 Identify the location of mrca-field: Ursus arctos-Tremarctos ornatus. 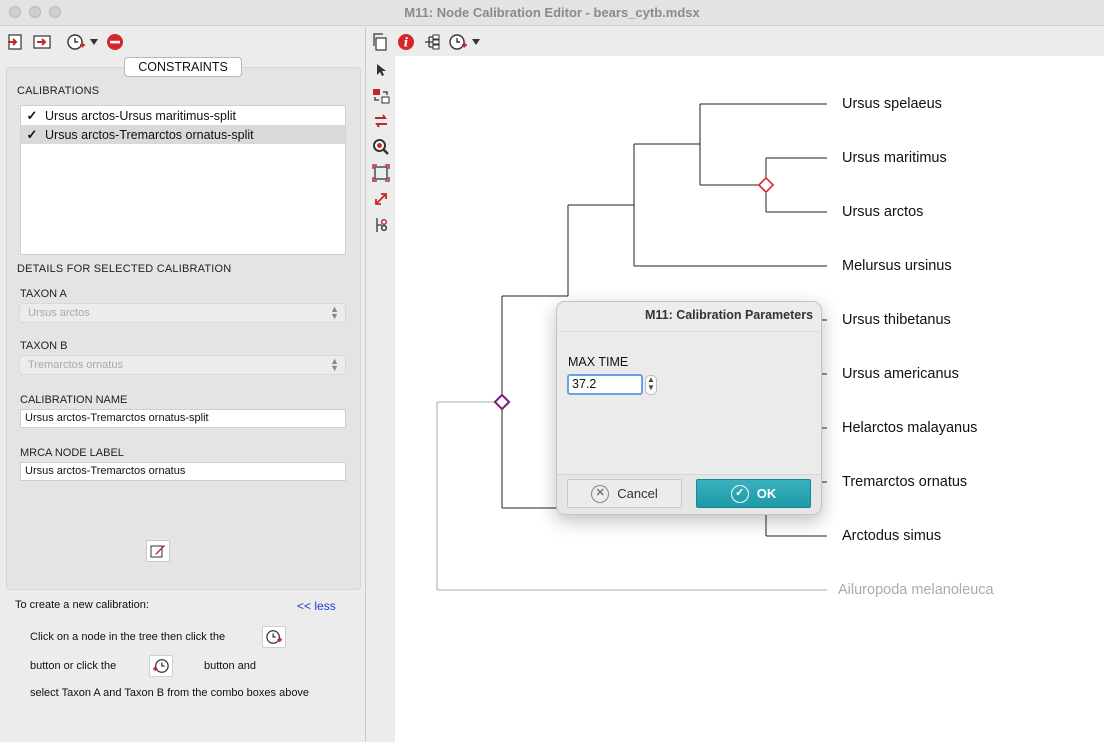
(183, 471).